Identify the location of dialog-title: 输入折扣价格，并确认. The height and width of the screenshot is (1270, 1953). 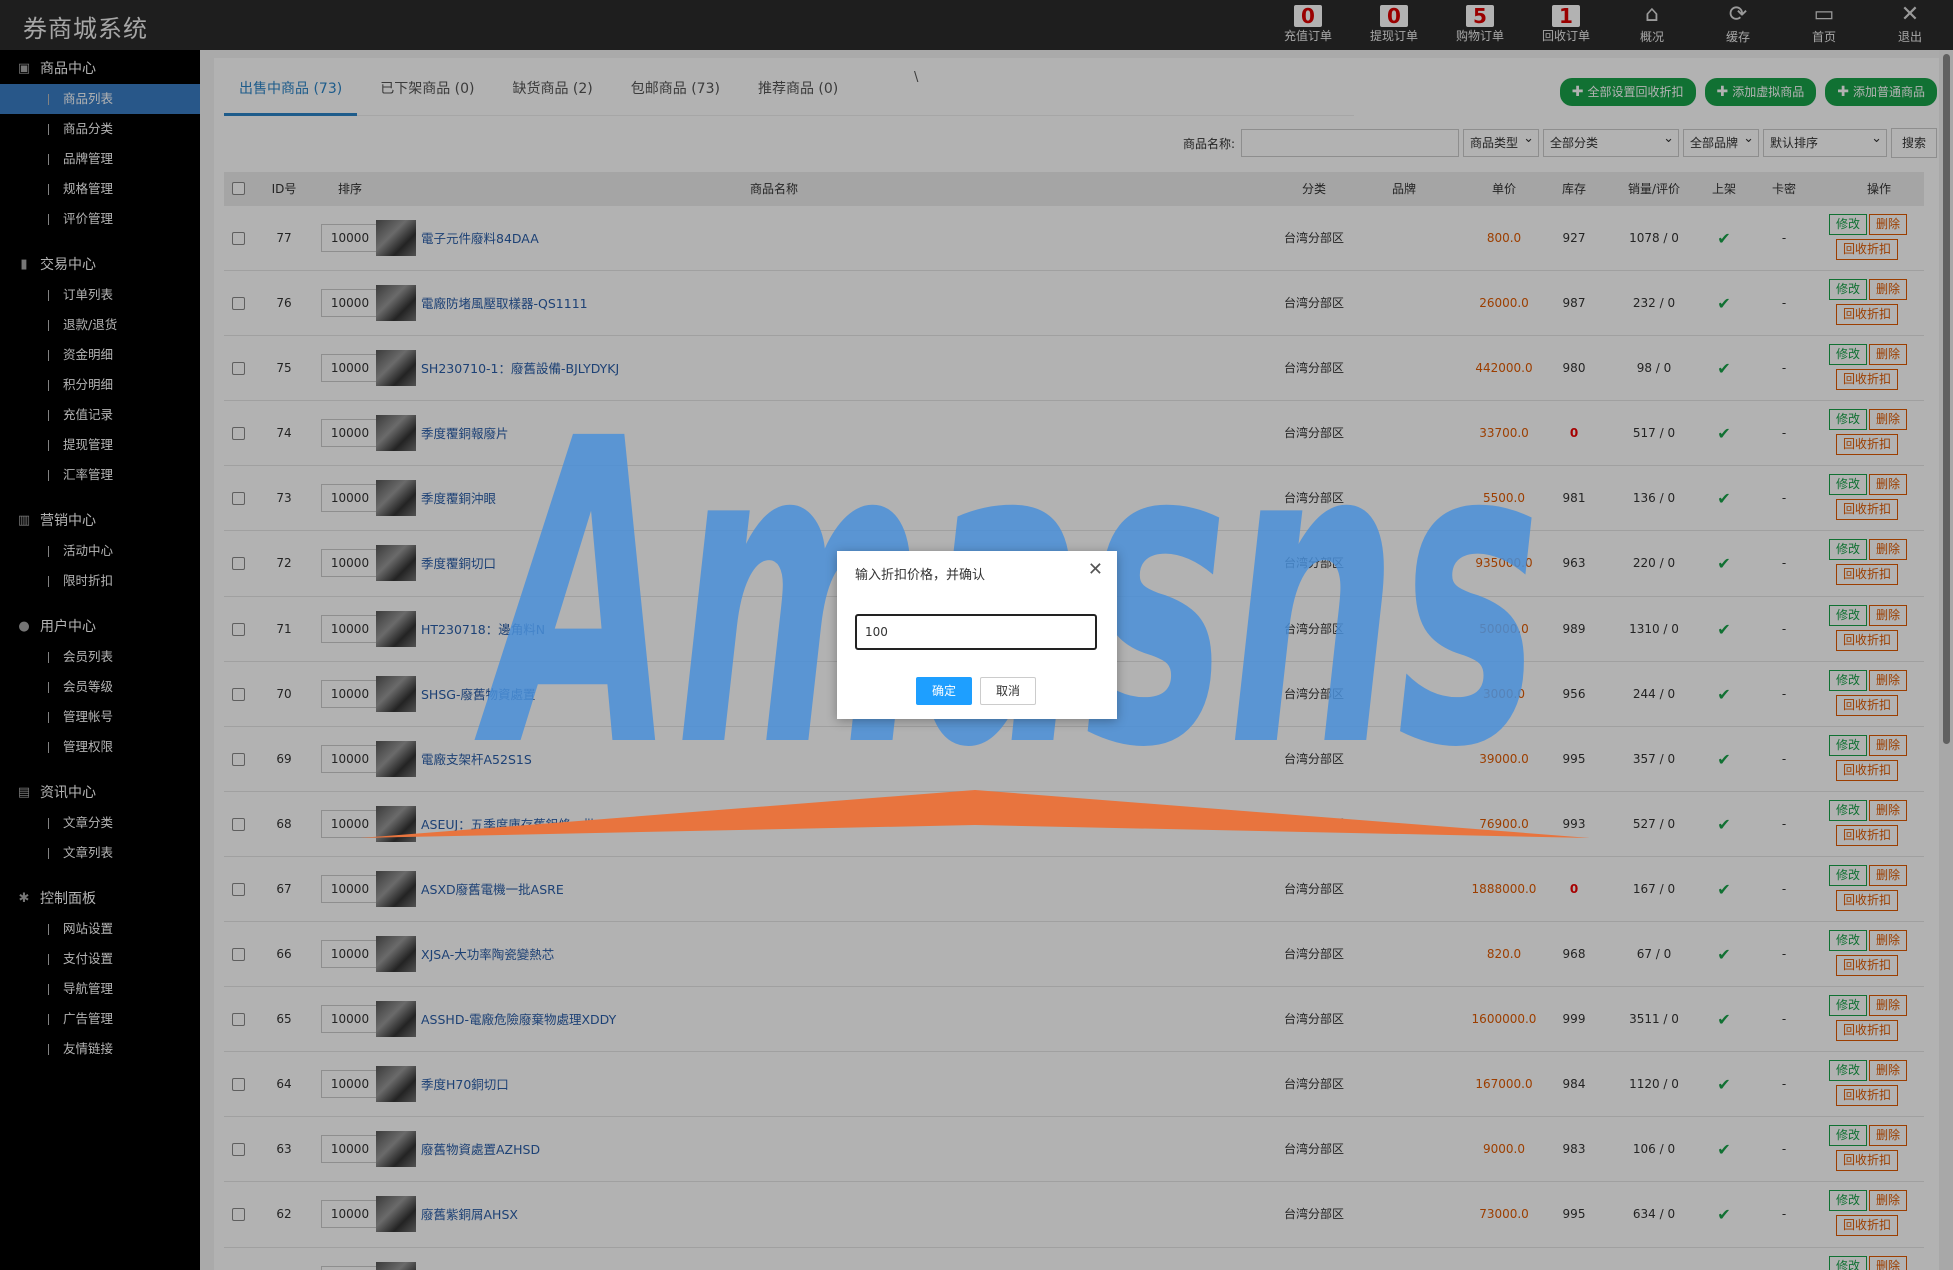
(920, 575).